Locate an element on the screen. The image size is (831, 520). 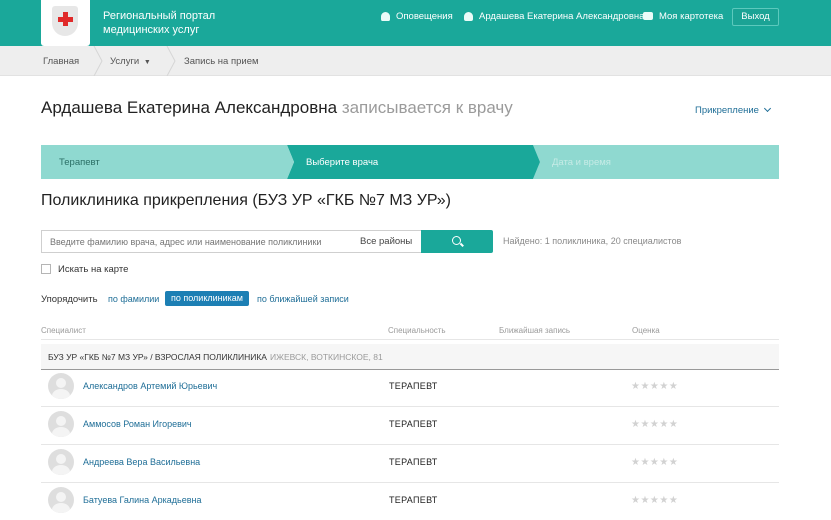
chevron-down-icon is located at coordinates (767, 108).